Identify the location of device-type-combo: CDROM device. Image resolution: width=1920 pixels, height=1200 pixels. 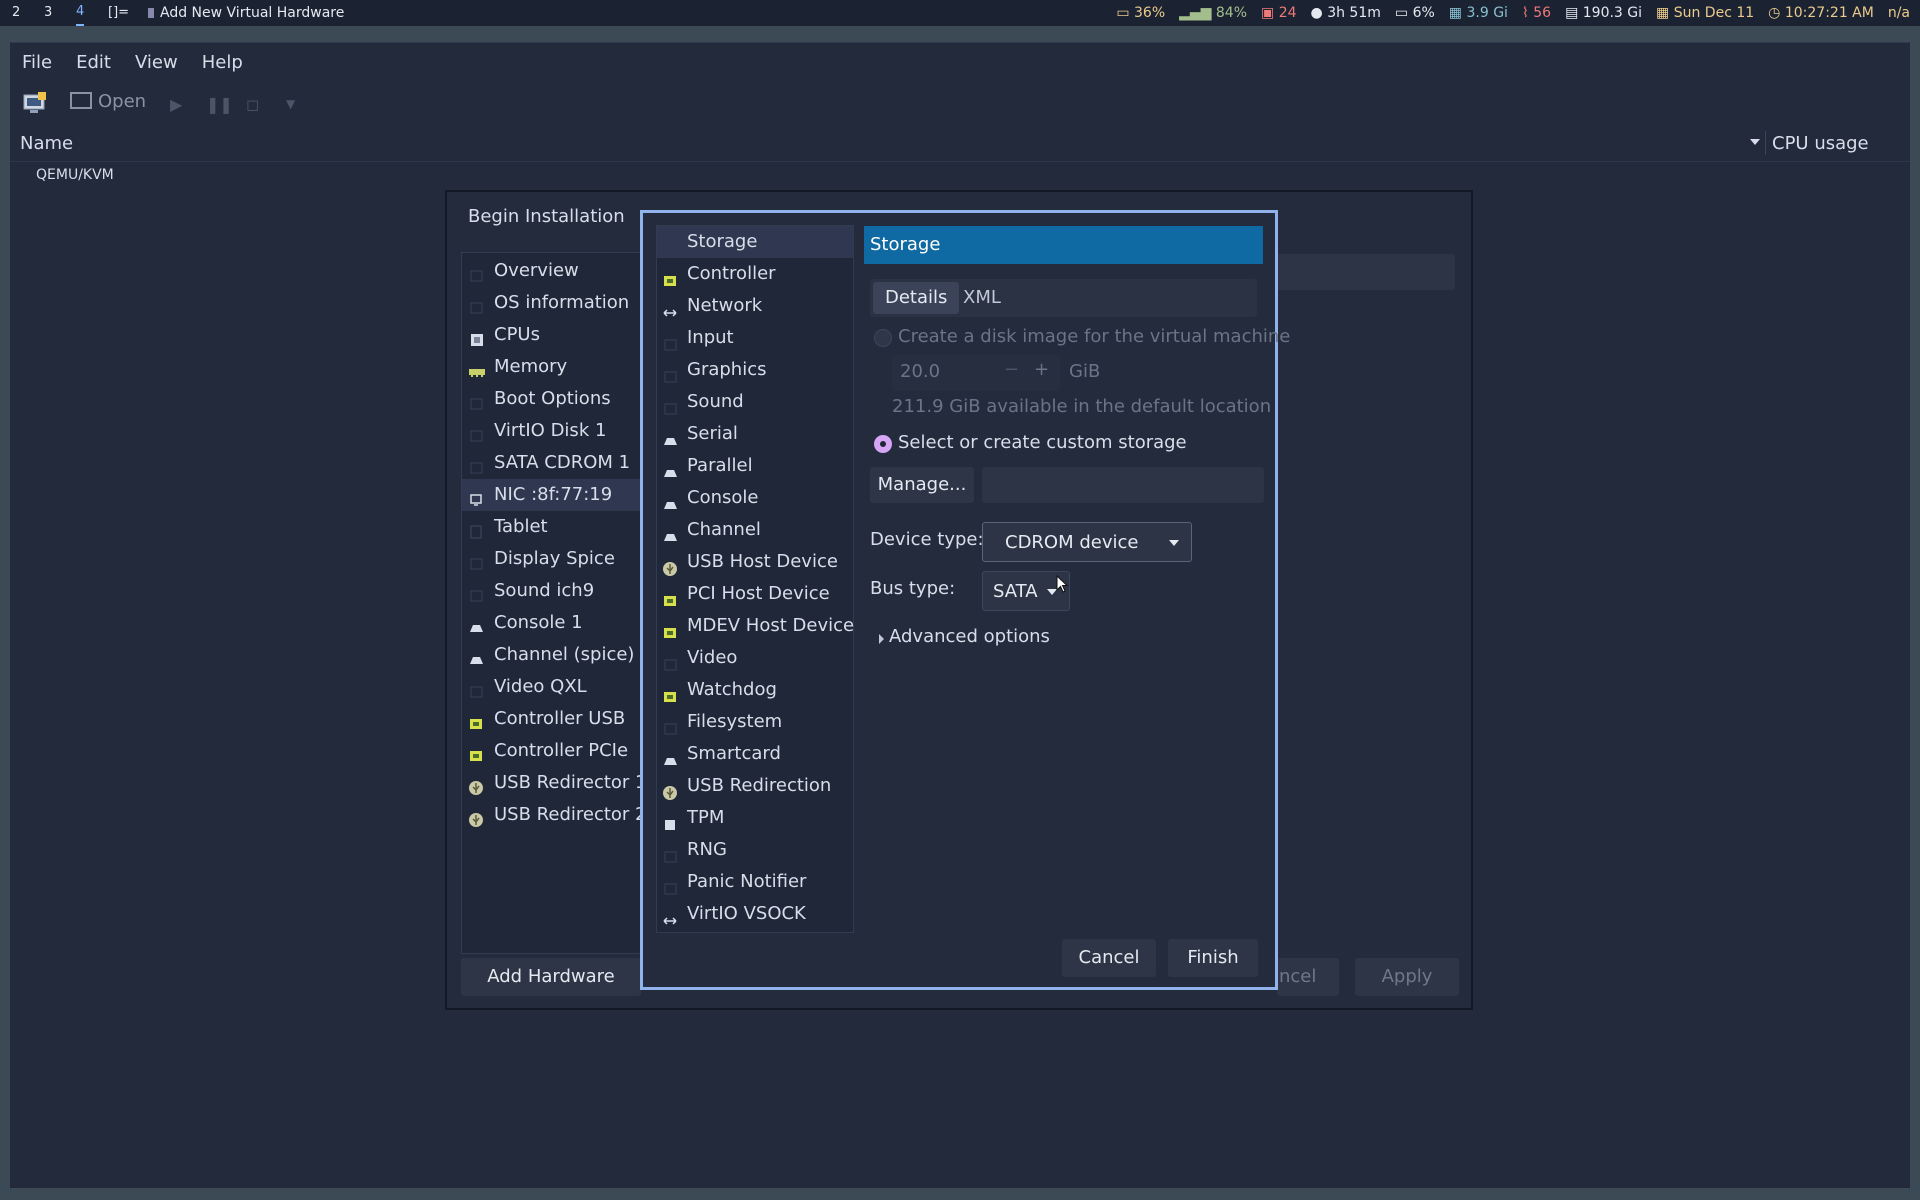
(1087, 542).